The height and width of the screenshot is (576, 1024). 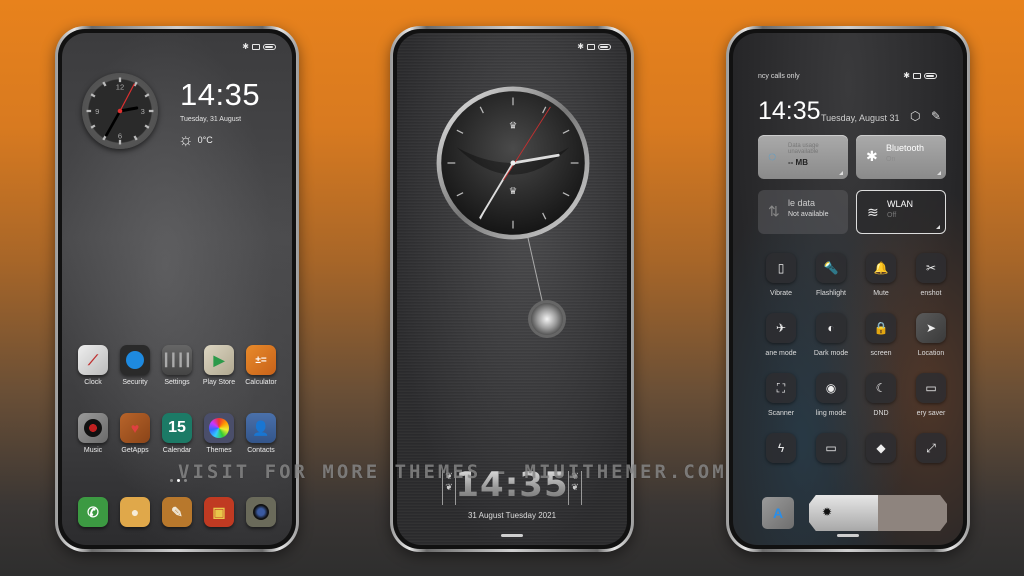 I want to click on toggle-label: enshot, so click(x=931, y=293).